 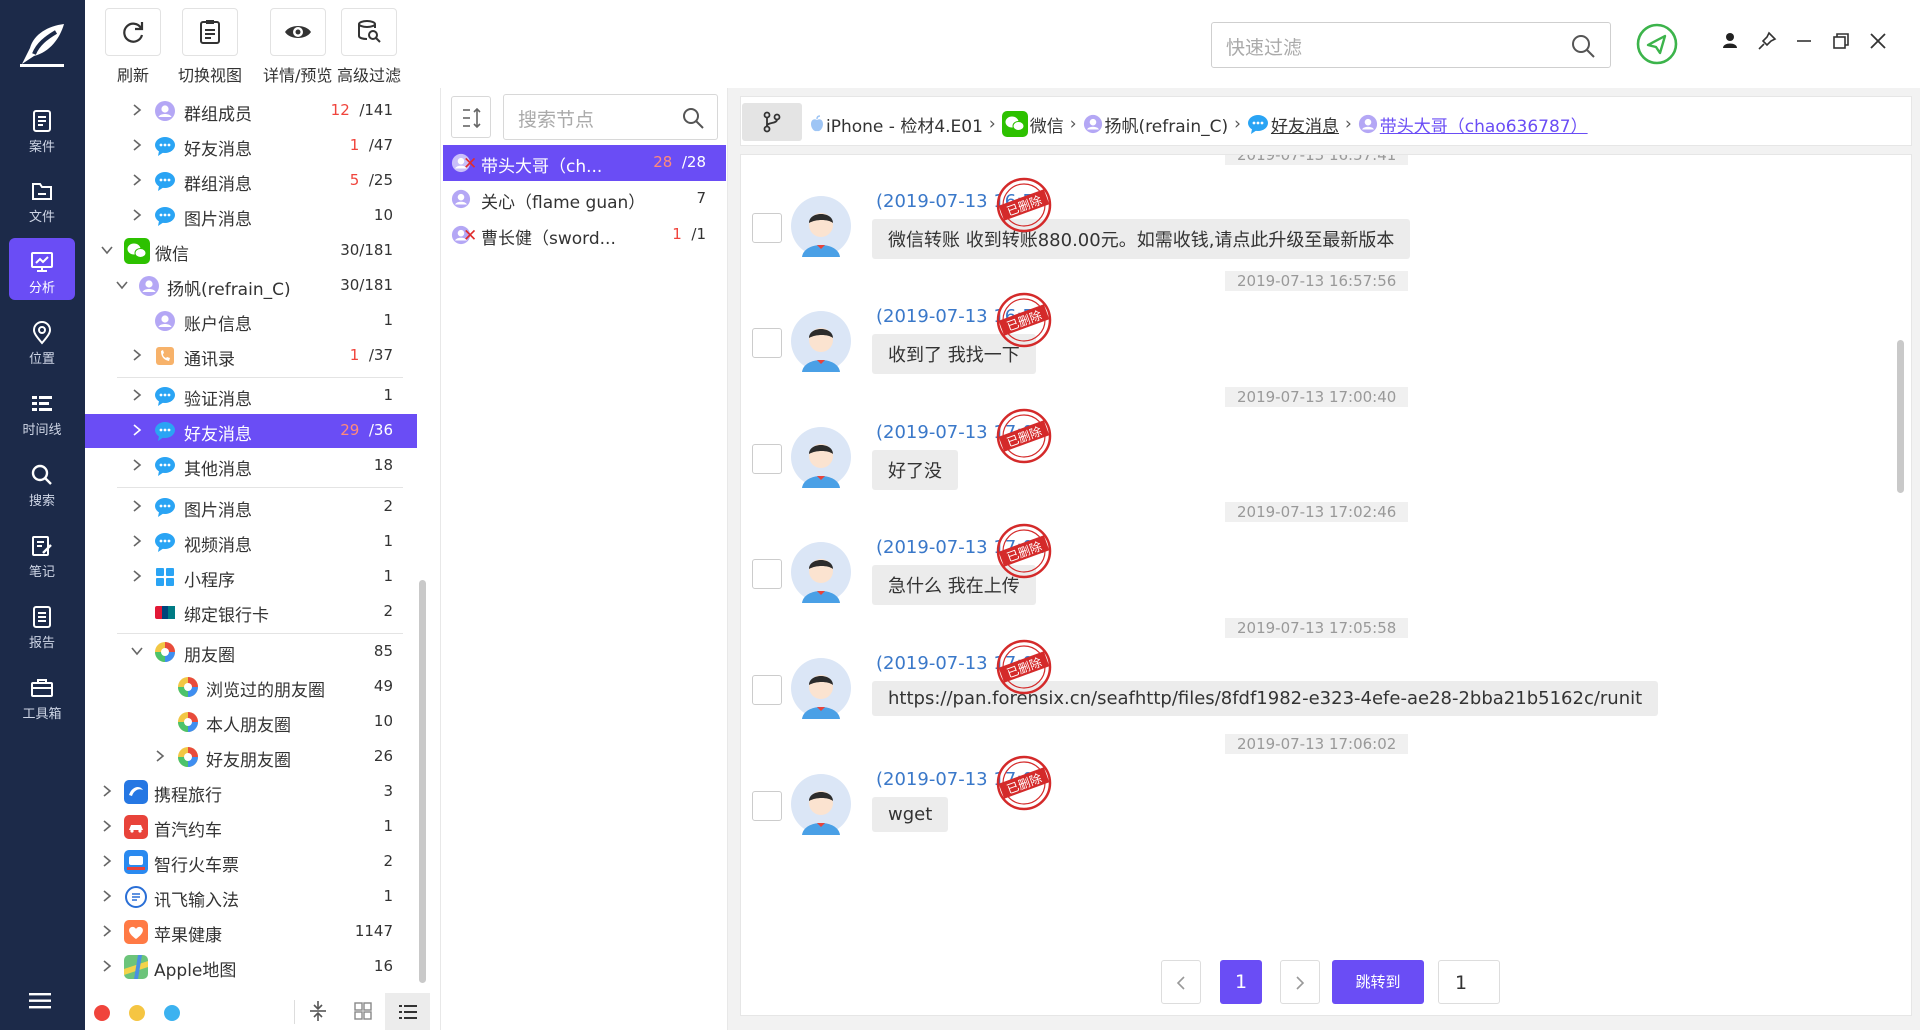 I want to click on rail-case: 案件, so click(x=42, y=128).